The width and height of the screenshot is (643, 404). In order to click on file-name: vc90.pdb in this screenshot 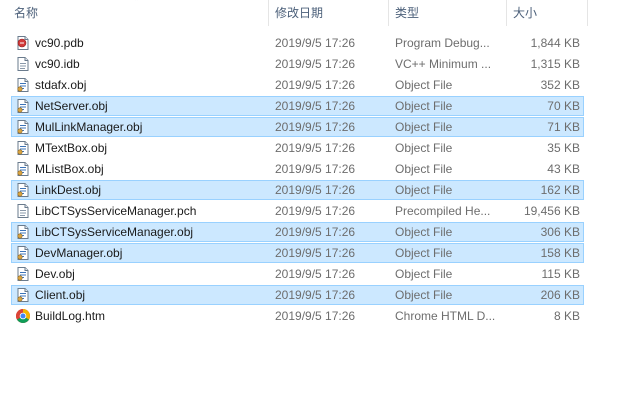, I will do `click(151, 43)`.